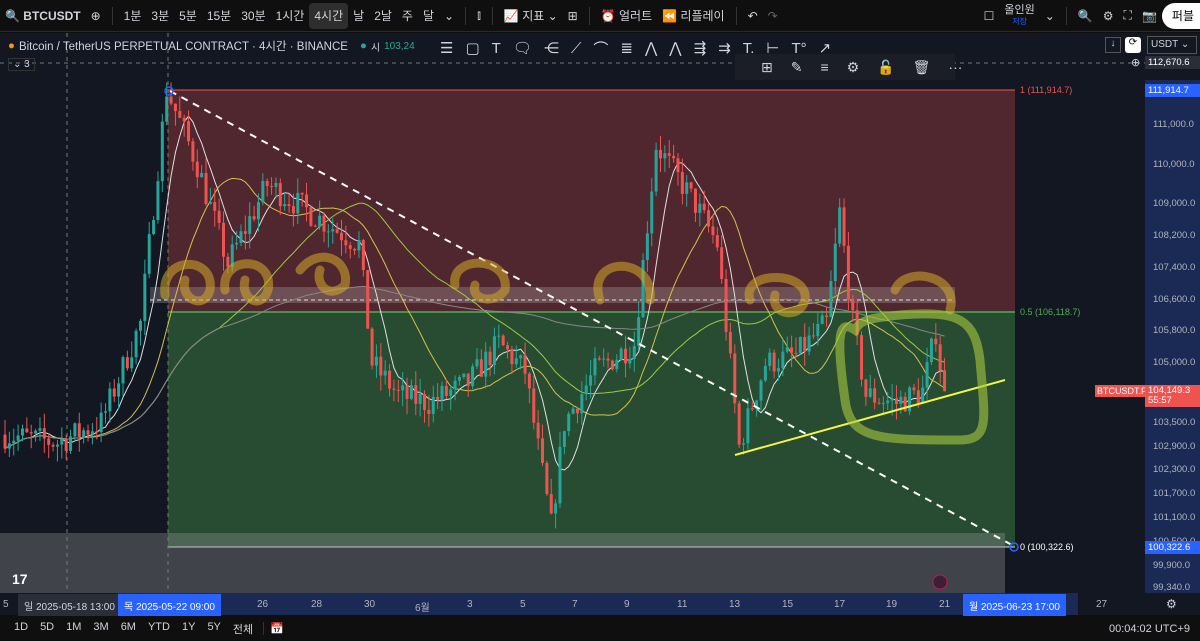 Image resolution: width=1200 pixels, height=641 pixels. What do you see at coordinates (1171, 604) in the screenshot?
I see `axis-settings-icon: ⚙` at bounding box center [1171, 604].